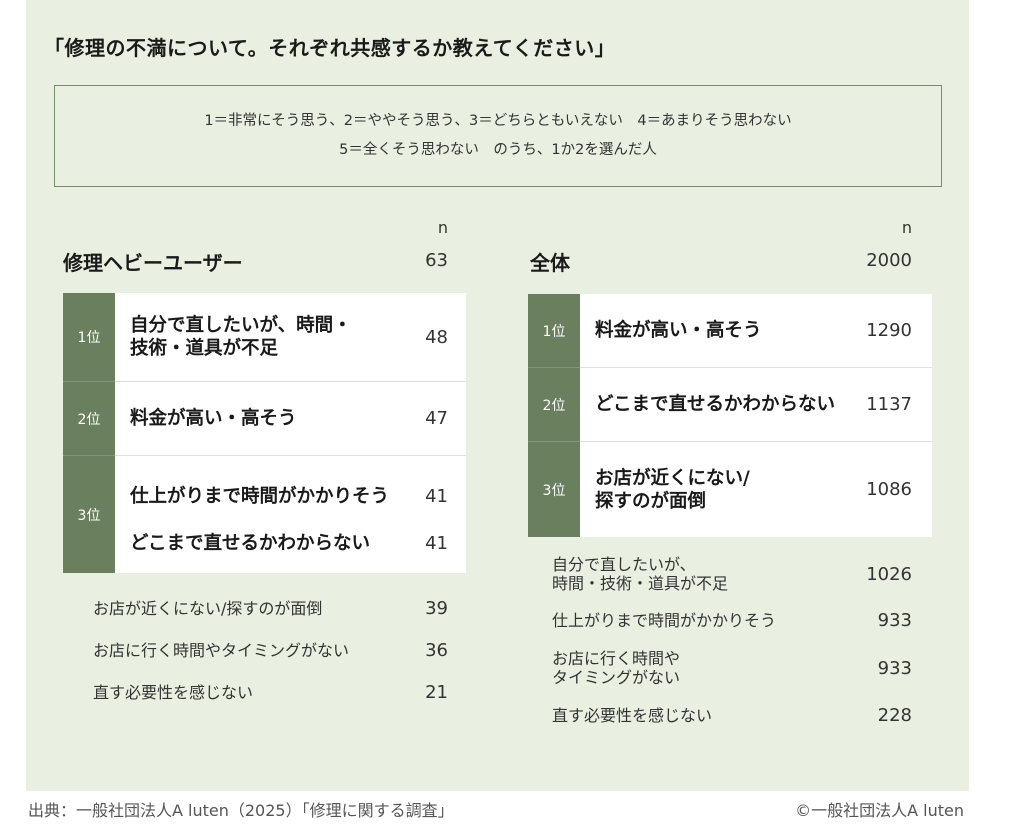  I want to click on other-item-row: 直す必要性を感じない 228, so click(732, 715).